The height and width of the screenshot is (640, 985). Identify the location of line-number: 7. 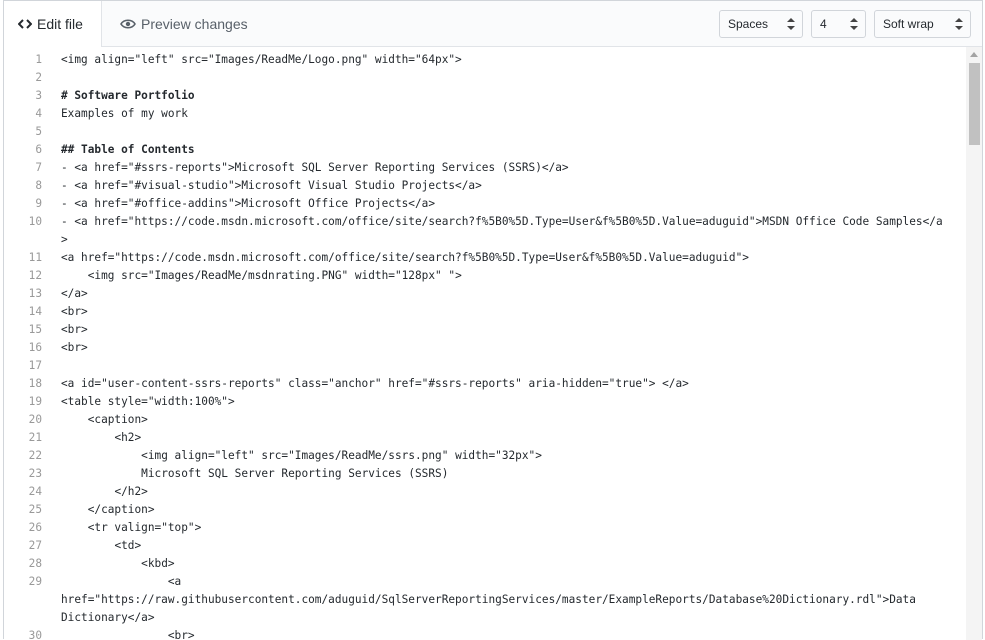
(38, 167).